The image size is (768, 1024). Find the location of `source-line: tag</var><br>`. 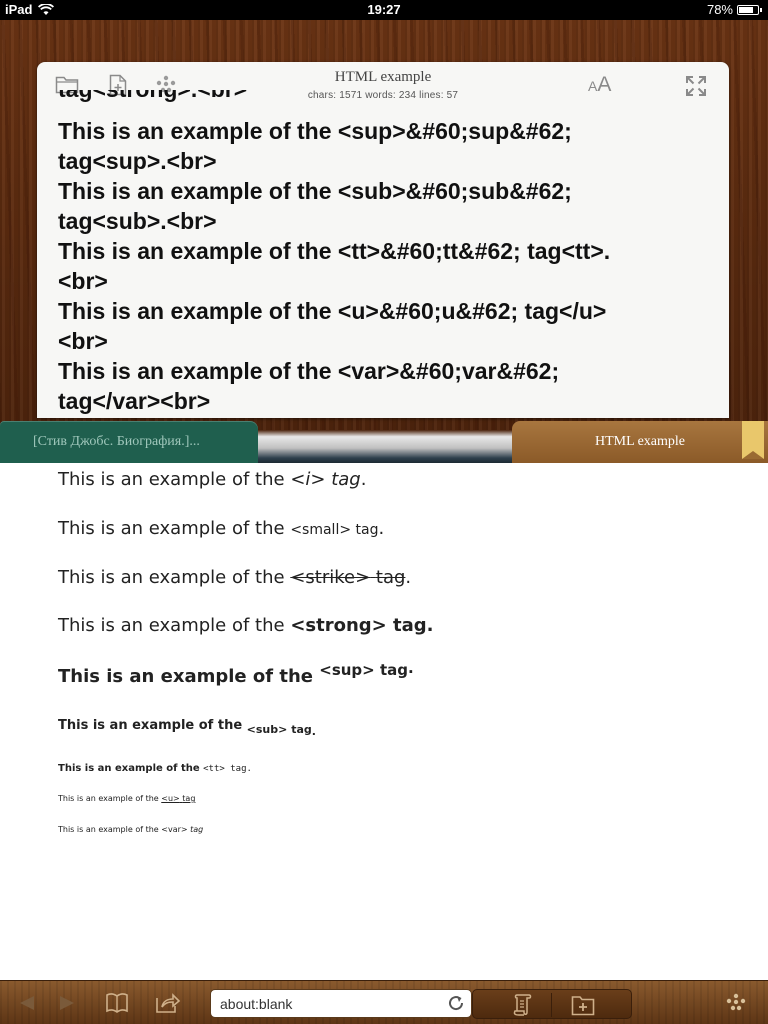

source-line: tag</var><br> is located at coordinates (134, 401).